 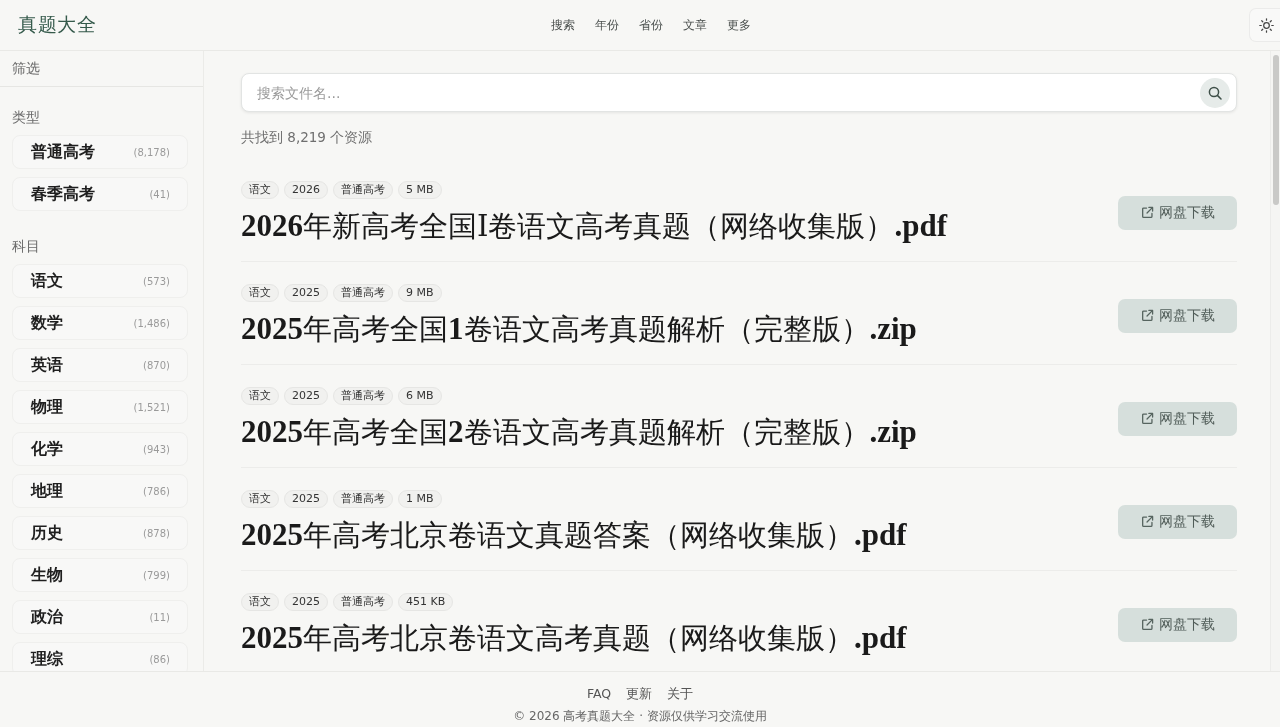 I want to click on filter-group-heading: 类型, so click(x=26, y=118).